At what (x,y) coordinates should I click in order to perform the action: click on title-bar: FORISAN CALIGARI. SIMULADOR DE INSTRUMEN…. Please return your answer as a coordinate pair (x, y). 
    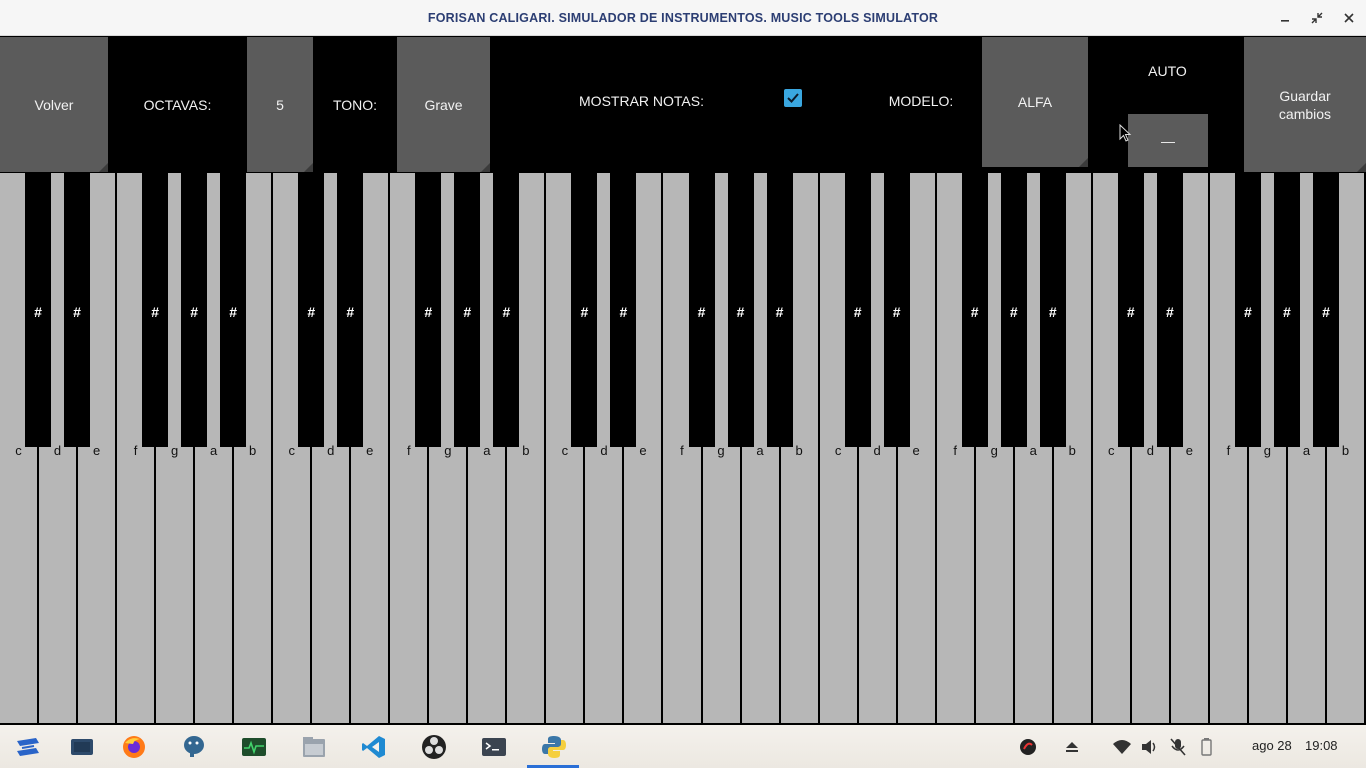
    Looking at the image, I should click on (683, 18).